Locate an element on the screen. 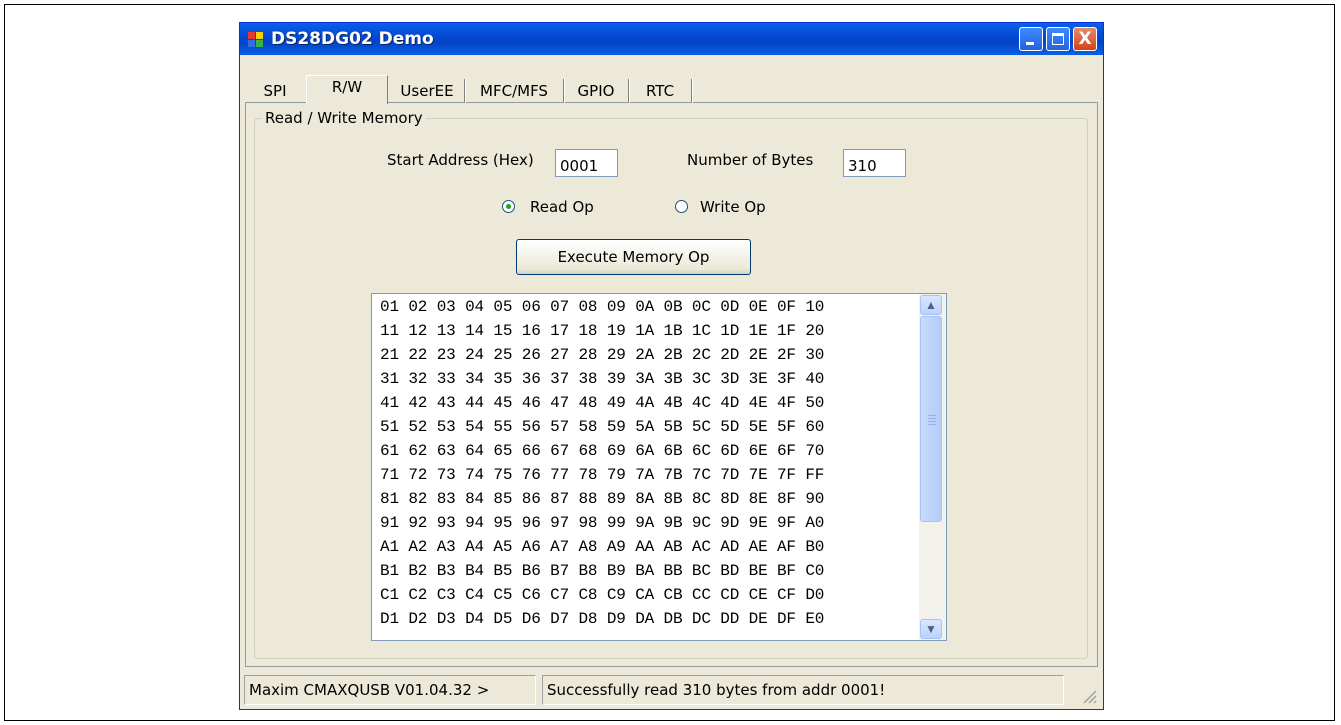 This screenshot has height=725, width=1341. scroll-up-button: ▲ is located at coordinates (931, 305).